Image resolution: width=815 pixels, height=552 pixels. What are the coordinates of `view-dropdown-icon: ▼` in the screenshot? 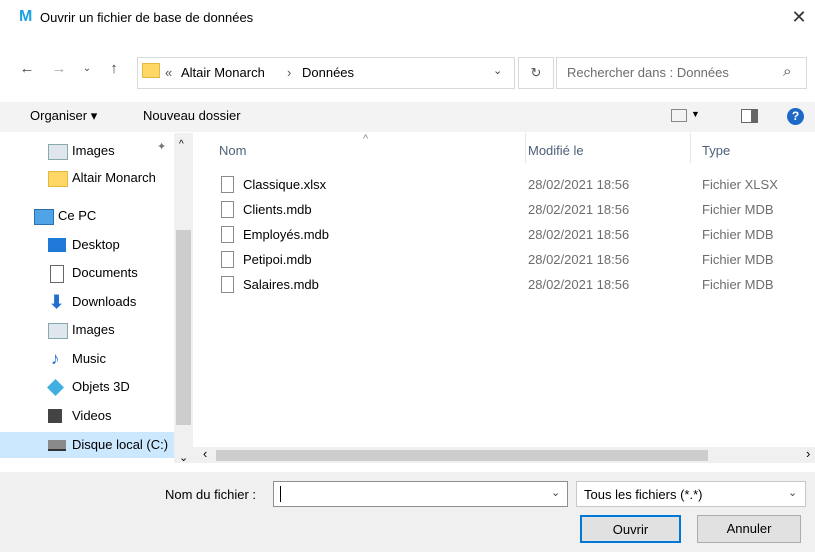 It's located at (695, 114).